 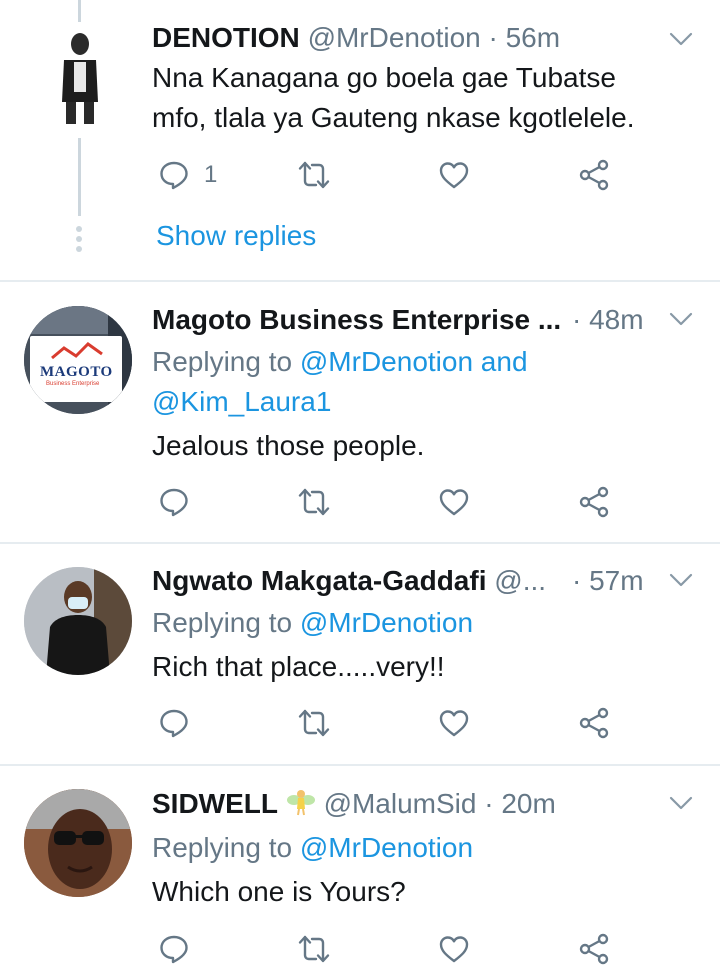 I want to click on avatar-sidwell, so click(x=78, y=843).